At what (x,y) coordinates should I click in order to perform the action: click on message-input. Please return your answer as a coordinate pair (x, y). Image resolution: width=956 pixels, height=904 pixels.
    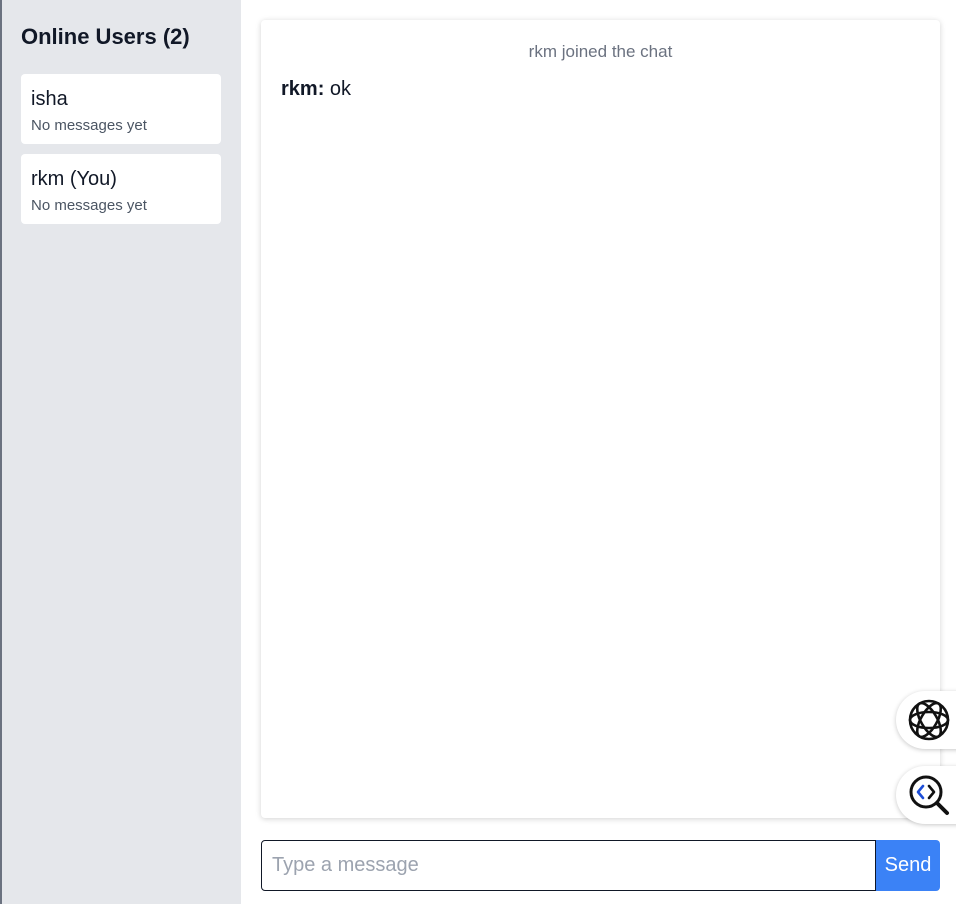
    Looking at the image, I should click on (568, 865).